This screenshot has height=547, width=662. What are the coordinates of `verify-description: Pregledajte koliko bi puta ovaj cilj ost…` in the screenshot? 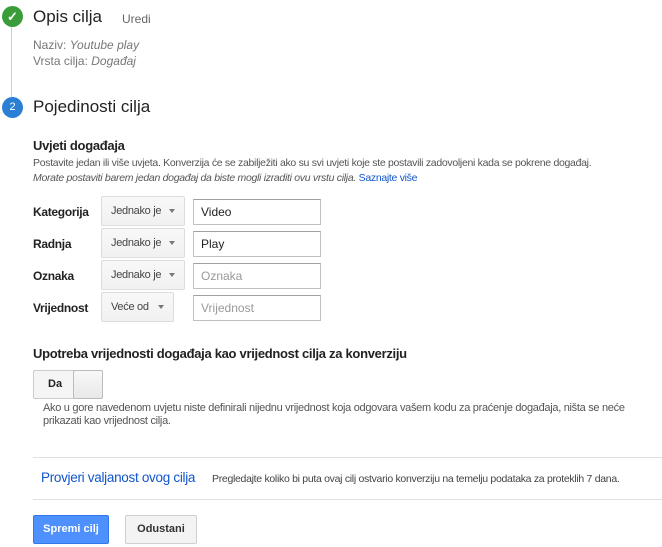 It's located at (416, 479).